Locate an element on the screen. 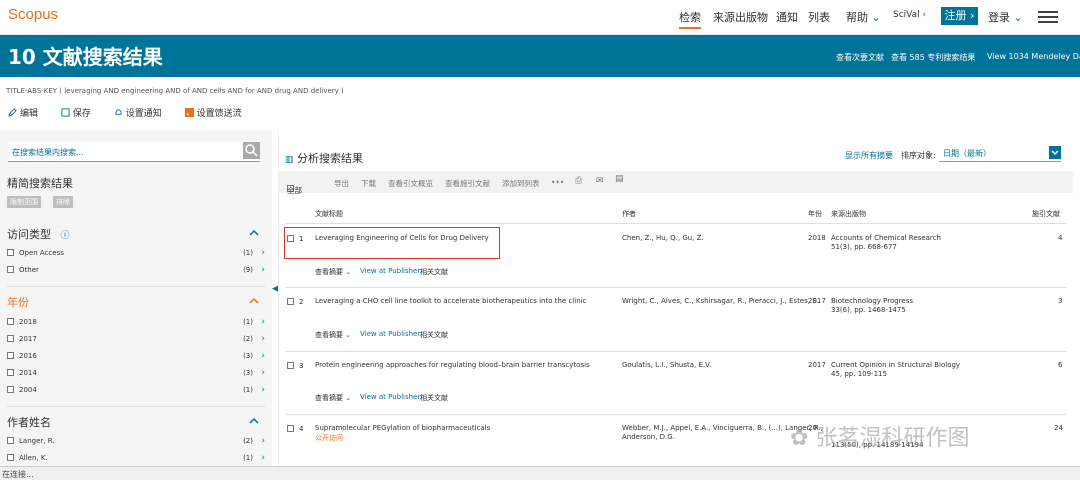 Image resolution: width=1080 pixels, height=480 pixels. exclude-button: 排除 is located at coordinates (63, 202).